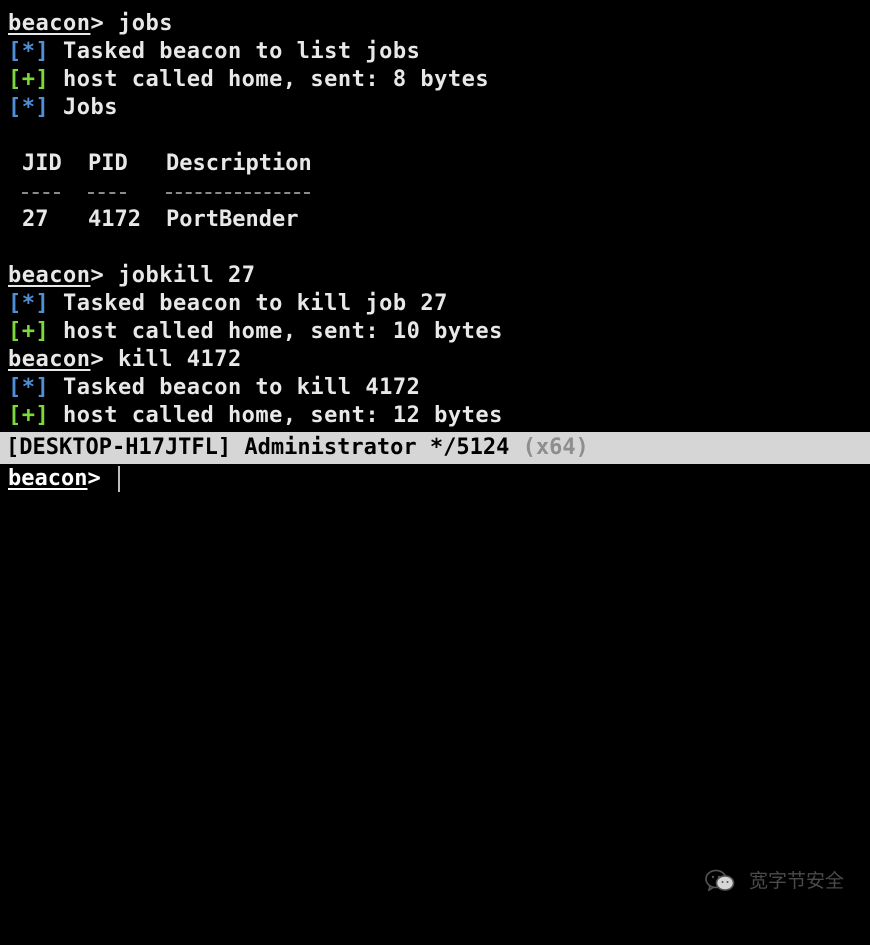 Image resolution: width=870 pixels, height=945 pixels. I want to click on output-line: [+] host called home, sent: 10 bytes, so click(255, 332).